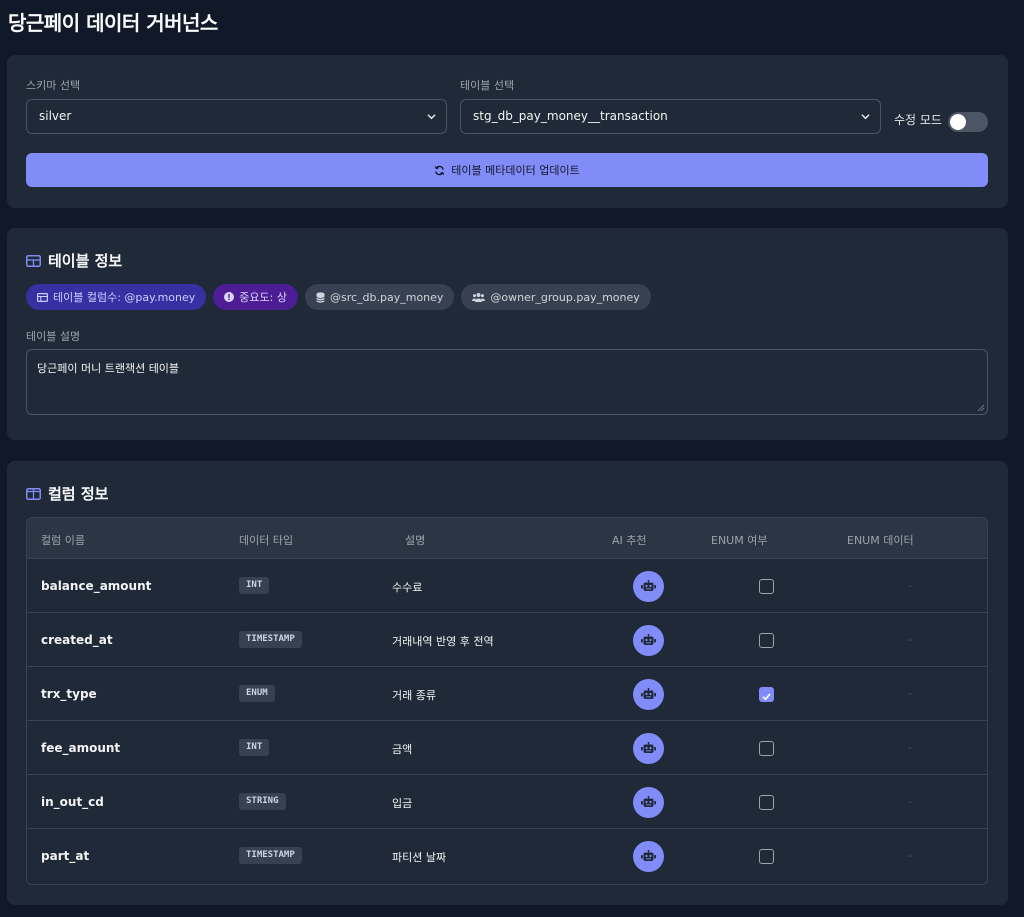 The image size is (1024, 917). Describe the element at coordinates (116, 297) in the screenshot. I see `column-count-badge: 테이블 컬럼수: @pay.money` at that location.